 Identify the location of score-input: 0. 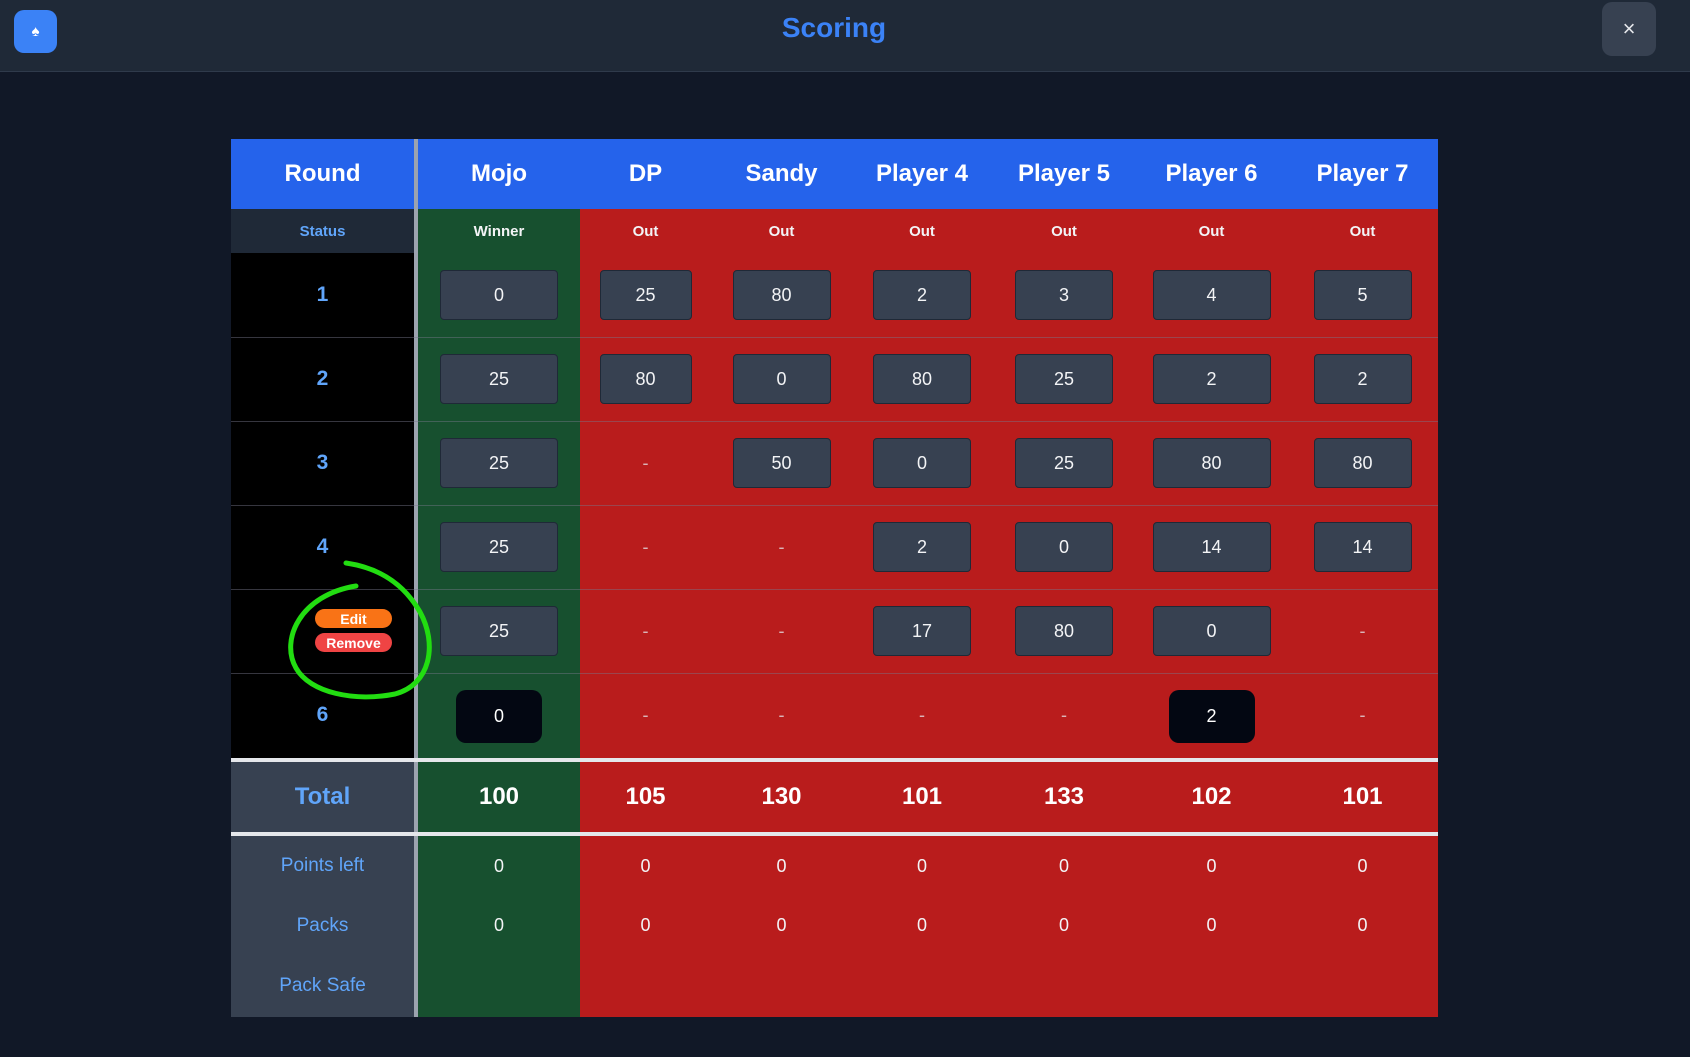
(499, 716).